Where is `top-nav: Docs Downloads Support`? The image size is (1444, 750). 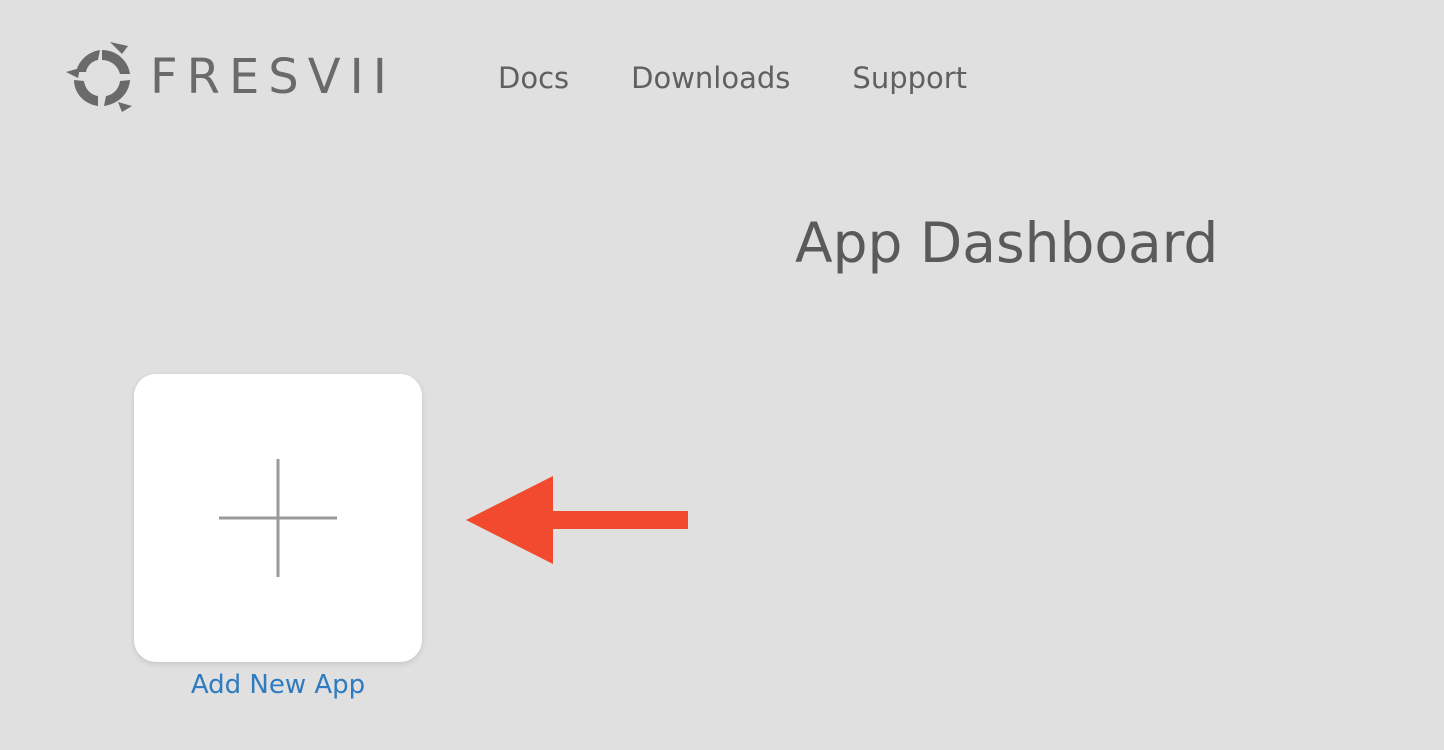
top-nav: Docs Downloads Support is located at coordinates (732, 78).